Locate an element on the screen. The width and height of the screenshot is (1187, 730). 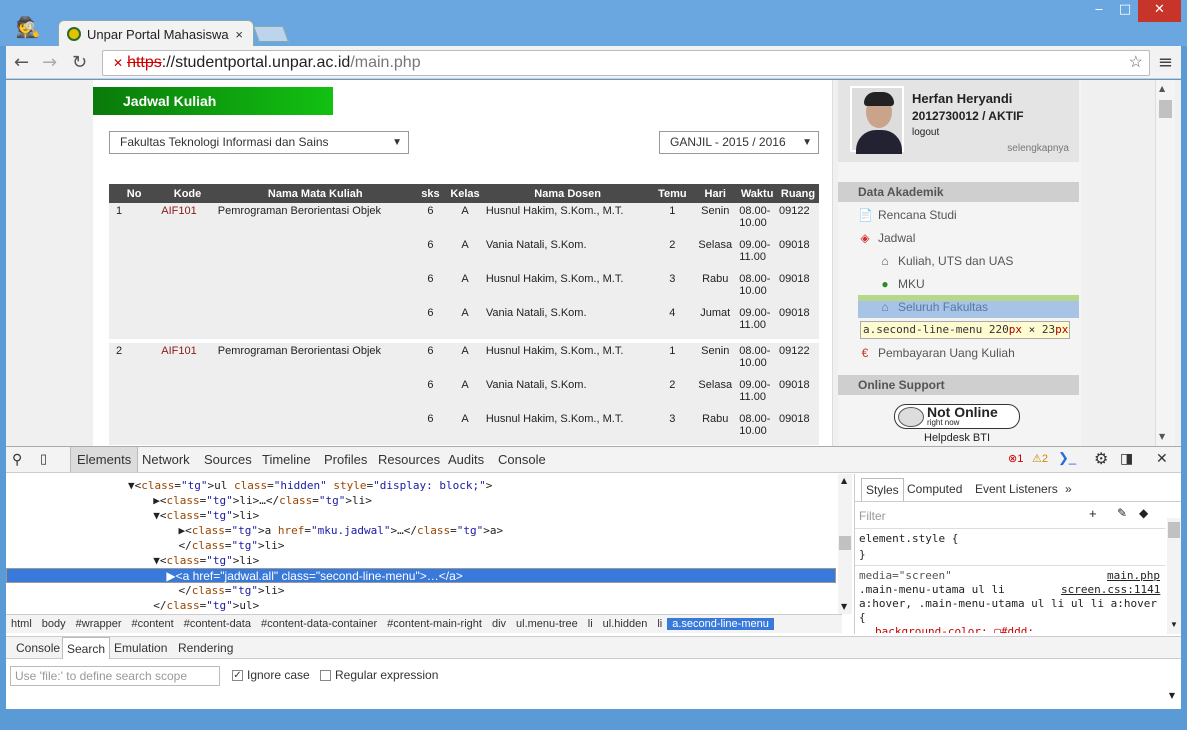
minimize-button: ‒ is located at coordinates (1099, 11).